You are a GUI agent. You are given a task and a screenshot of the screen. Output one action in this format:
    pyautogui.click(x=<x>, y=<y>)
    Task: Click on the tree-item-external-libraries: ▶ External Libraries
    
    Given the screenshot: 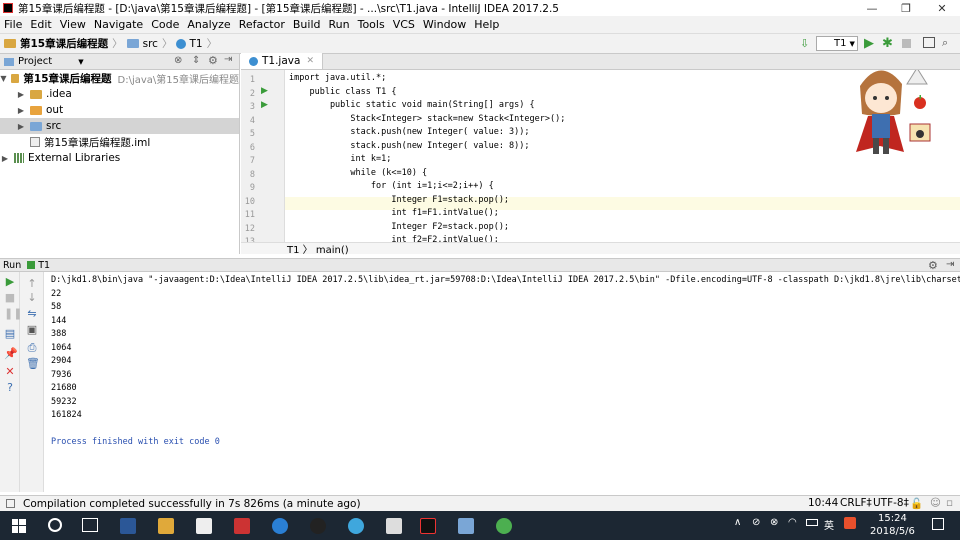 What is the action you would take?
    pyautogui.click(x=119, y=158)
    